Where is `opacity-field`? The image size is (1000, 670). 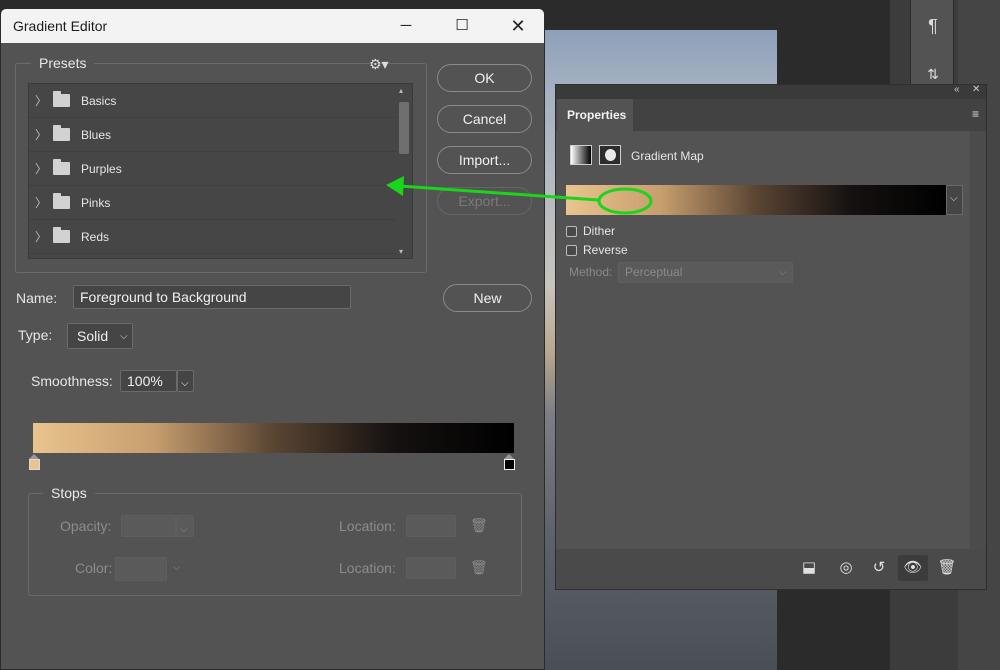
opacity-field is located at coordinates (148, 526).